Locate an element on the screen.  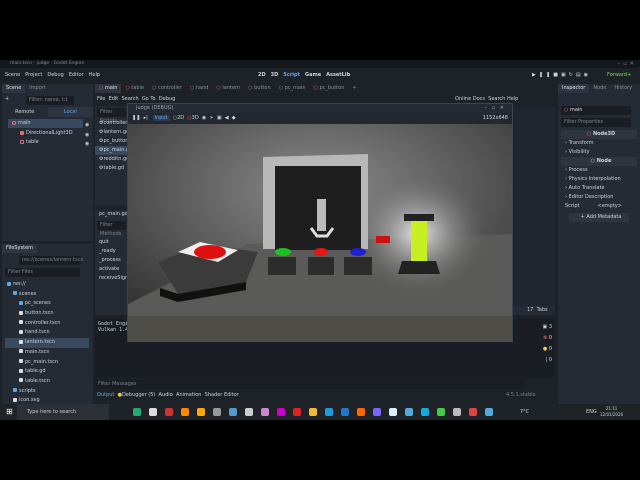
error-count: ⊗ 0 is located at coordinates (540, 338).